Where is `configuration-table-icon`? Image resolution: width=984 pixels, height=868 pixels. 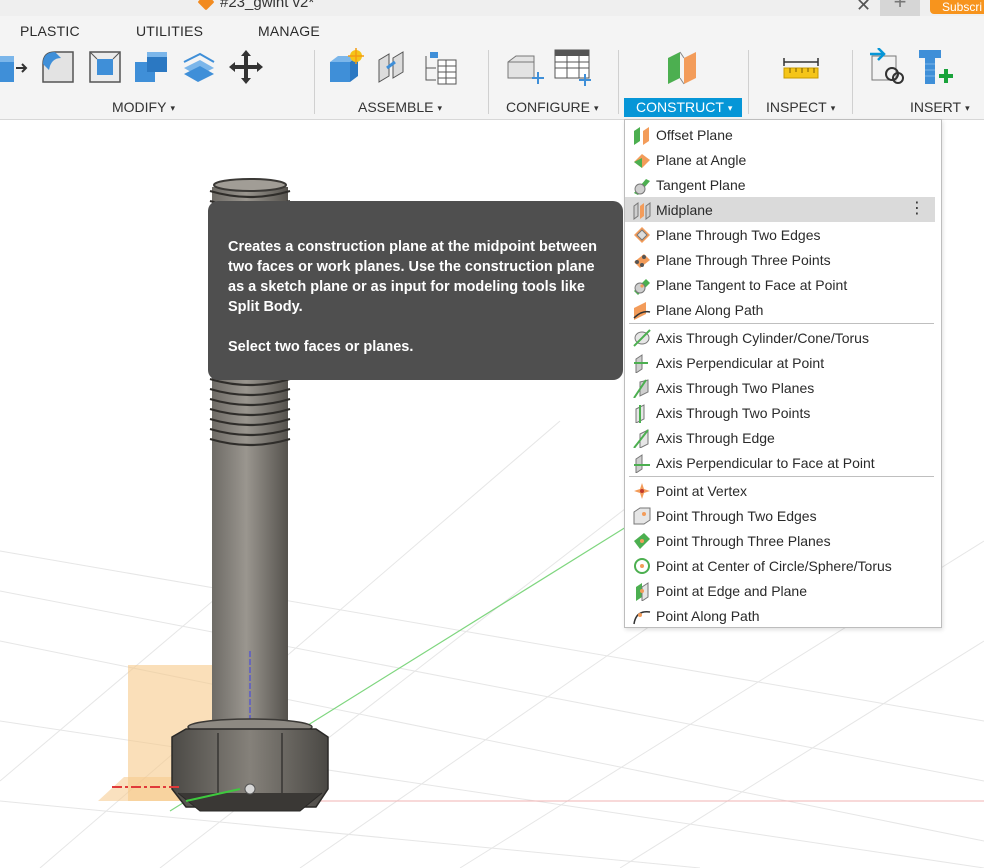 configuration-table-icon is located at coordinates (572, 67).